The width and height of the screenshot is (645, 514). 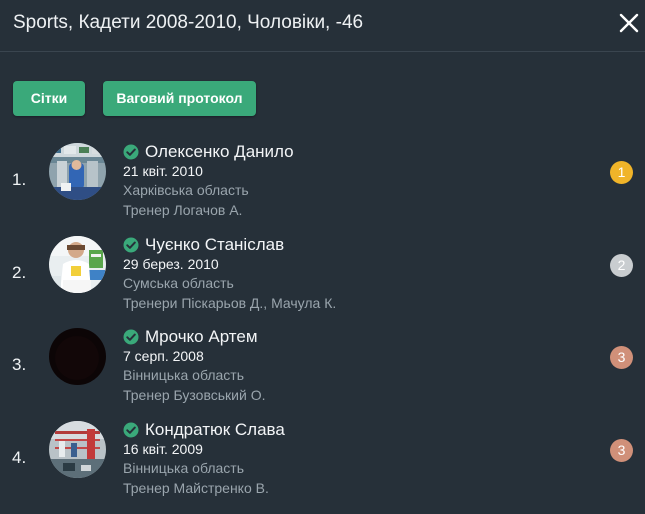 What do you see at coordinates (163, 171) in the screenshot?
I see `athlete-dob: 21 квіт. 2010` at bounding box center [163, 171].